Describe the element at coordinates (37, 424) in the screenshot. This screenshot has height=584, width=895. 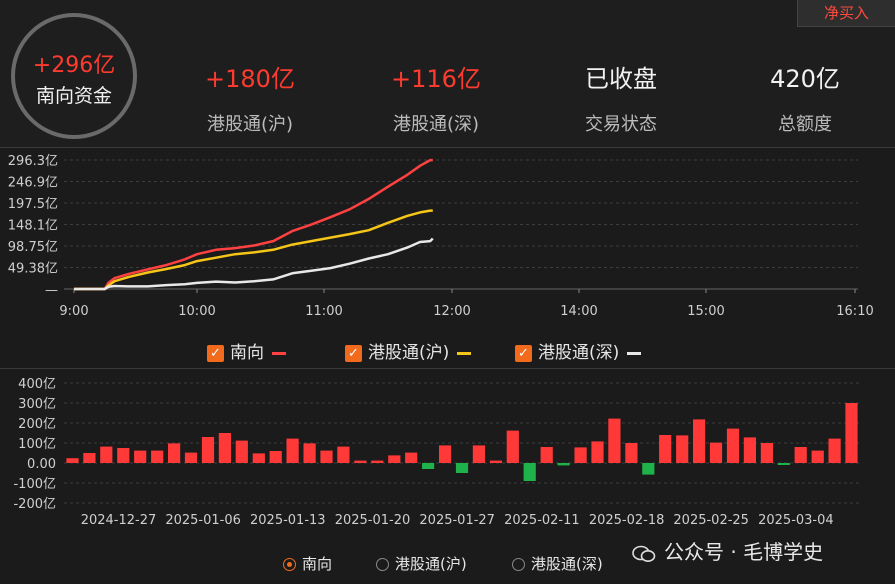
I see `y-tick-label: 200亿` at that location.